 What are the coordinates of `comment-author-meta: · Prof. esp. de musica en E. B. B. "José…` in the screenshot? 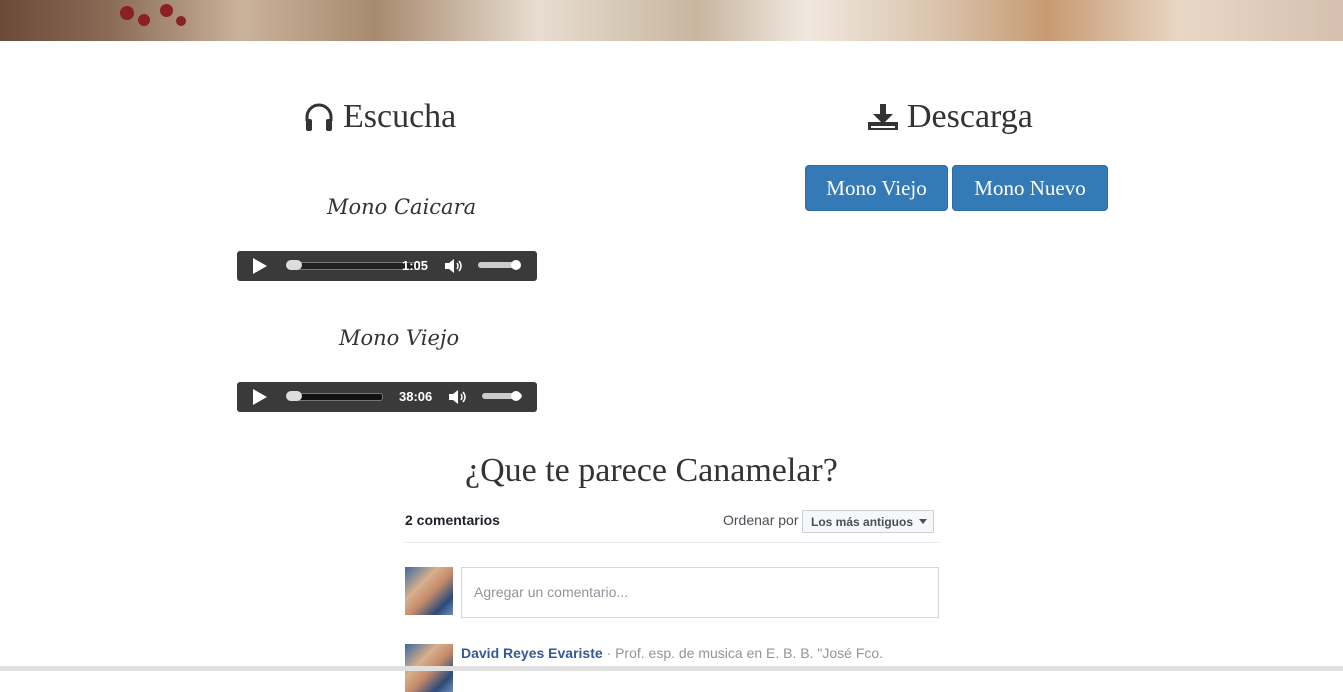 It's located at (743, 653).